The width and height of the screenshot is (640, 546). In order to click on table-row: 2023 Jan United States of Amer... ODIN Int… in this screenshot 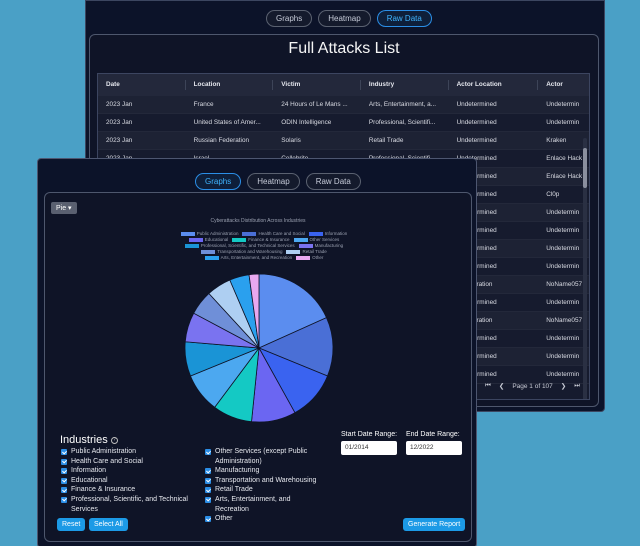, I will do `click(343, 123)`.